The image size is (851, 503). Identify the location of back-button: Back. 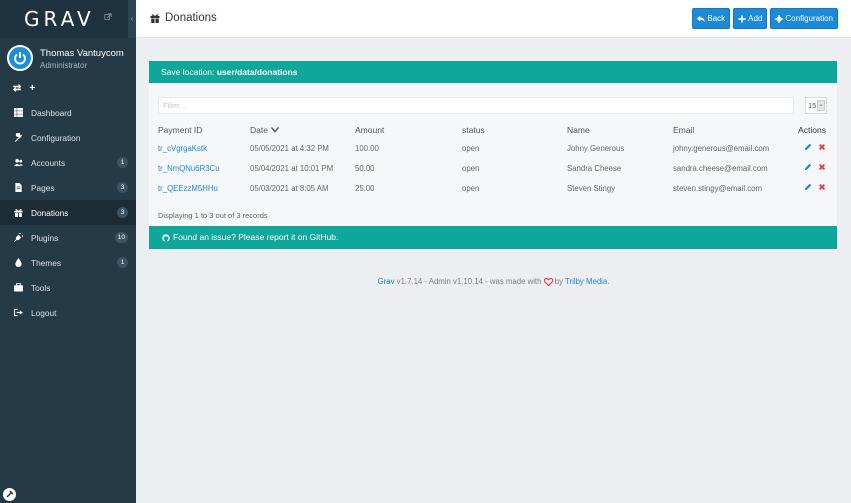
(711, 18).